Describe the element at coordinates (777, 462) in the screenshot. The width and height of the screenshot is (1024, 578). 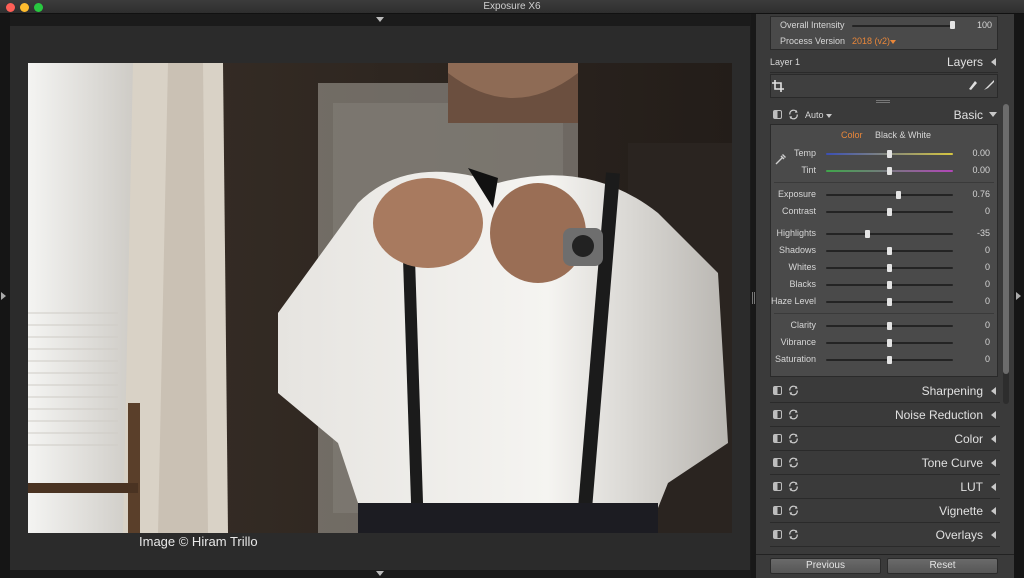
I see `tone-curve-toggle-icon` at that location.